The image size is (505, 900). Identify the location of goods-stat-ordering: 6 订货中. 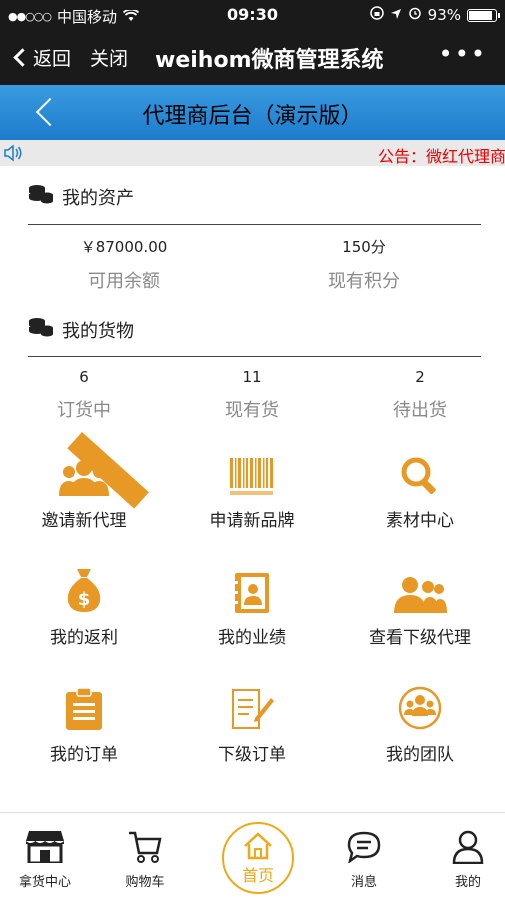
(84, 395).